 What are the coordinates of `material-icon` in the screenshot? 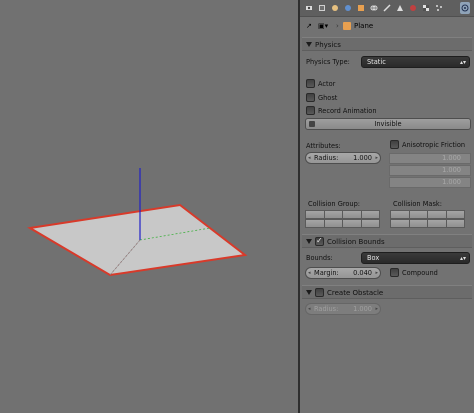 It's located at (413, 8).